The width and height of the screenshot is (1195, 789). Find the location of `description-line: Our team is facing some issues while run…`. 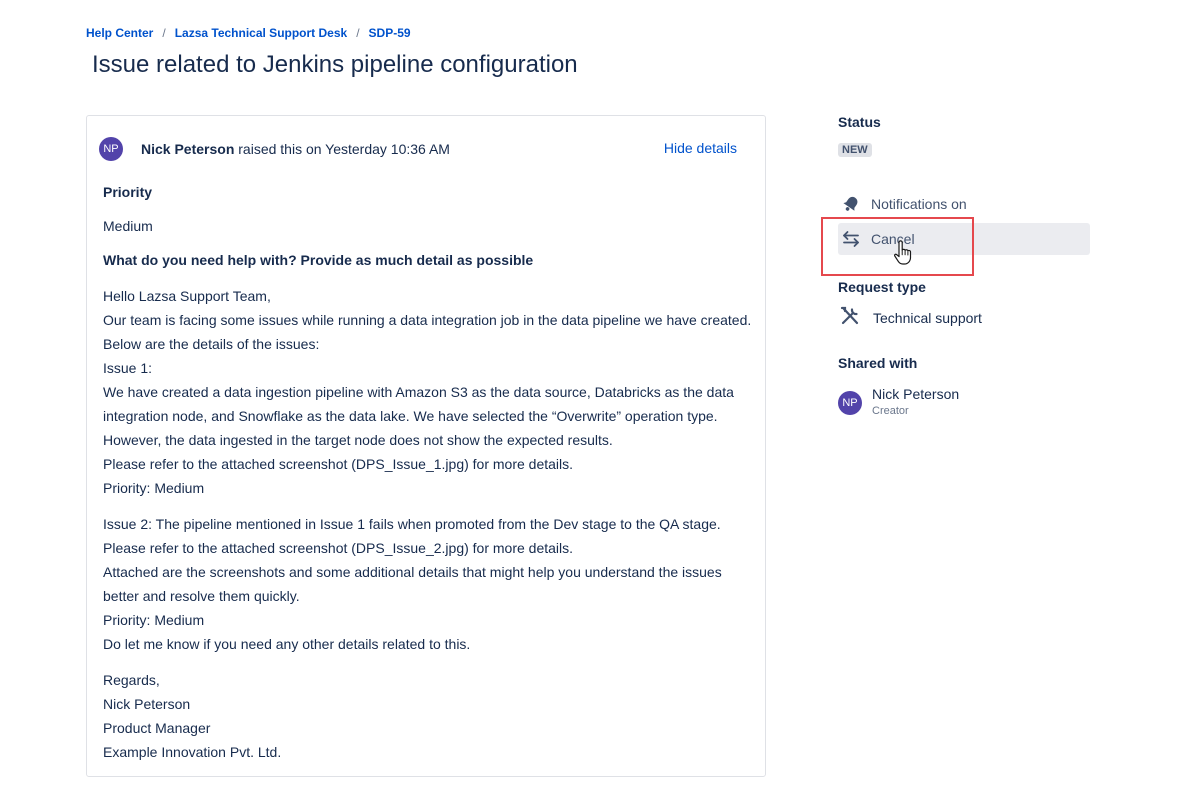

description-line: Our team is facing some issues while run… is located at coordinates (427, 320).